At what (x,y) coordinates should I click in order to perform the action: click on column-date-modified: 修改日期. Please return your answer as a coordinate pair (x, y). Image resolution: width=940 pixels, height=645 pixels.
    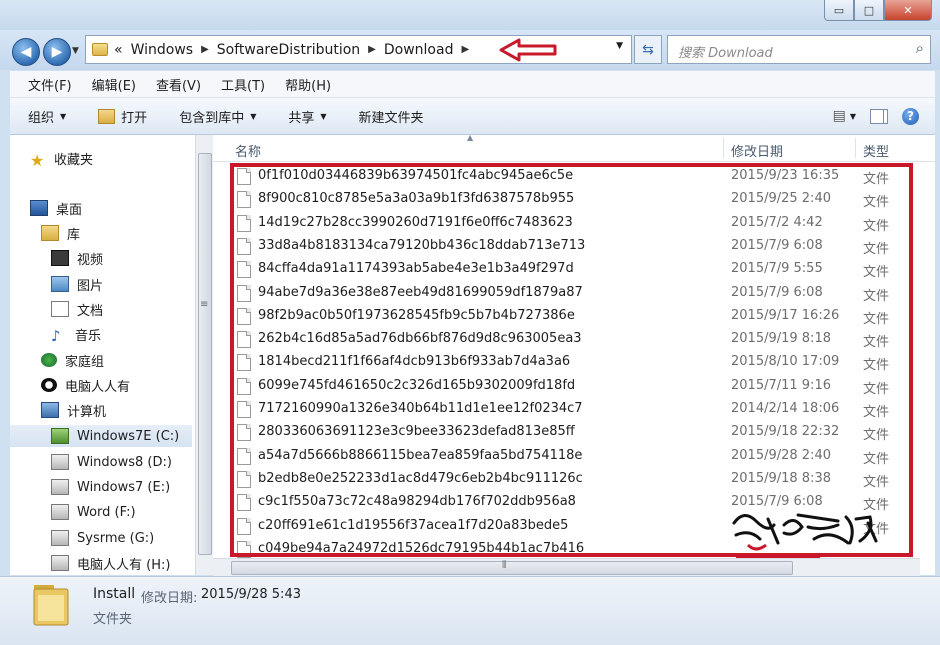
    Looking at the image, I should click on (757, 150).